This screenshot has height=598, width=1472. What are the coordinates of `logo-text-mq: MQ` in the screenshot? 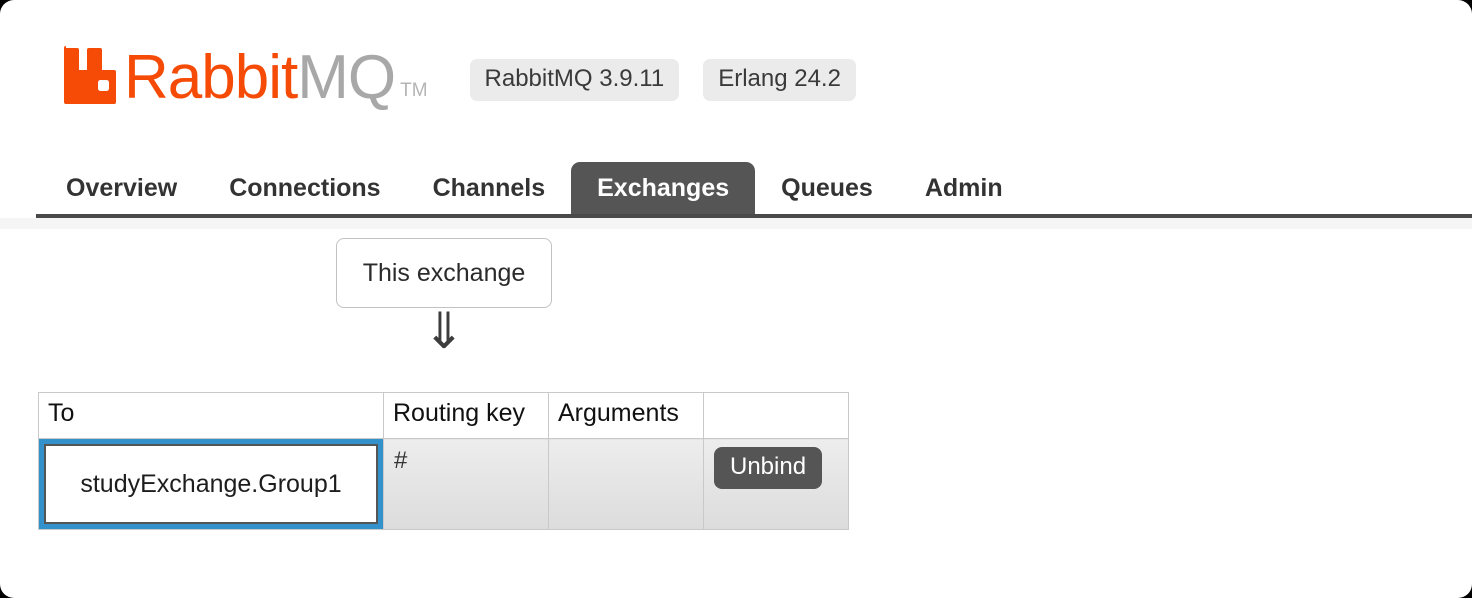 It's located at (346, 78).